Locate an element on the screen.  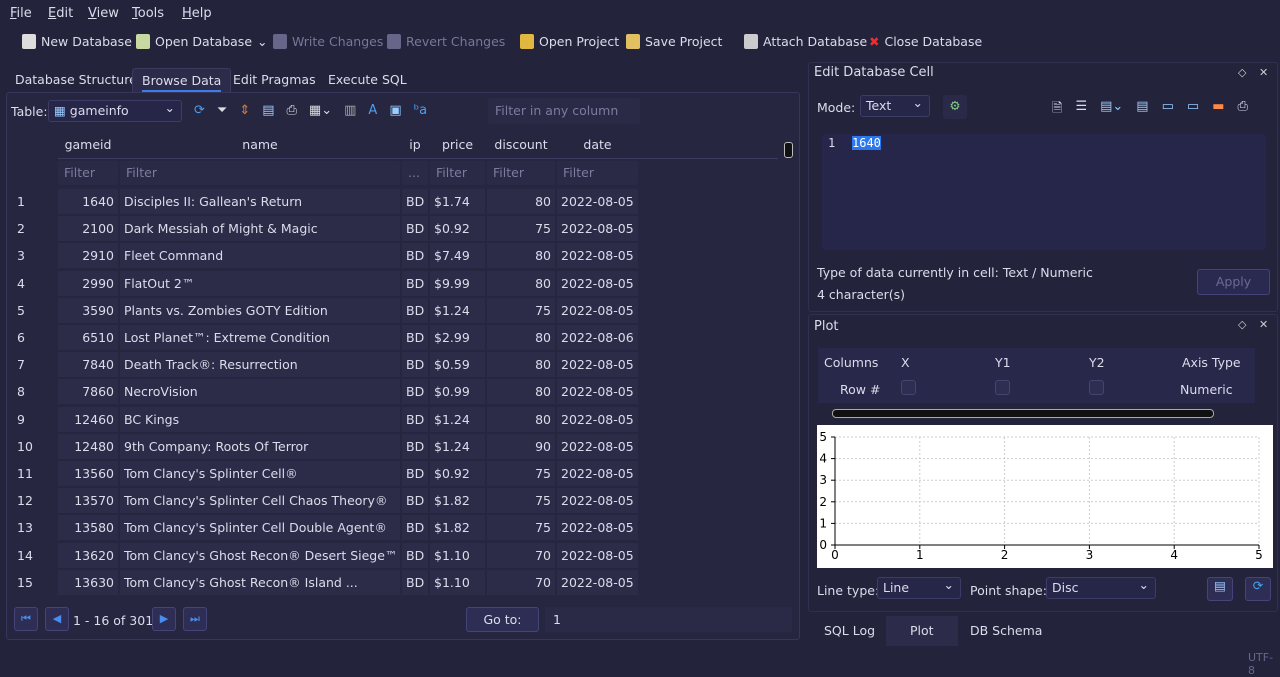
table-cell: Tom Clancy's Splinter Cell Double Agent® is located at coordinates (260, 528).